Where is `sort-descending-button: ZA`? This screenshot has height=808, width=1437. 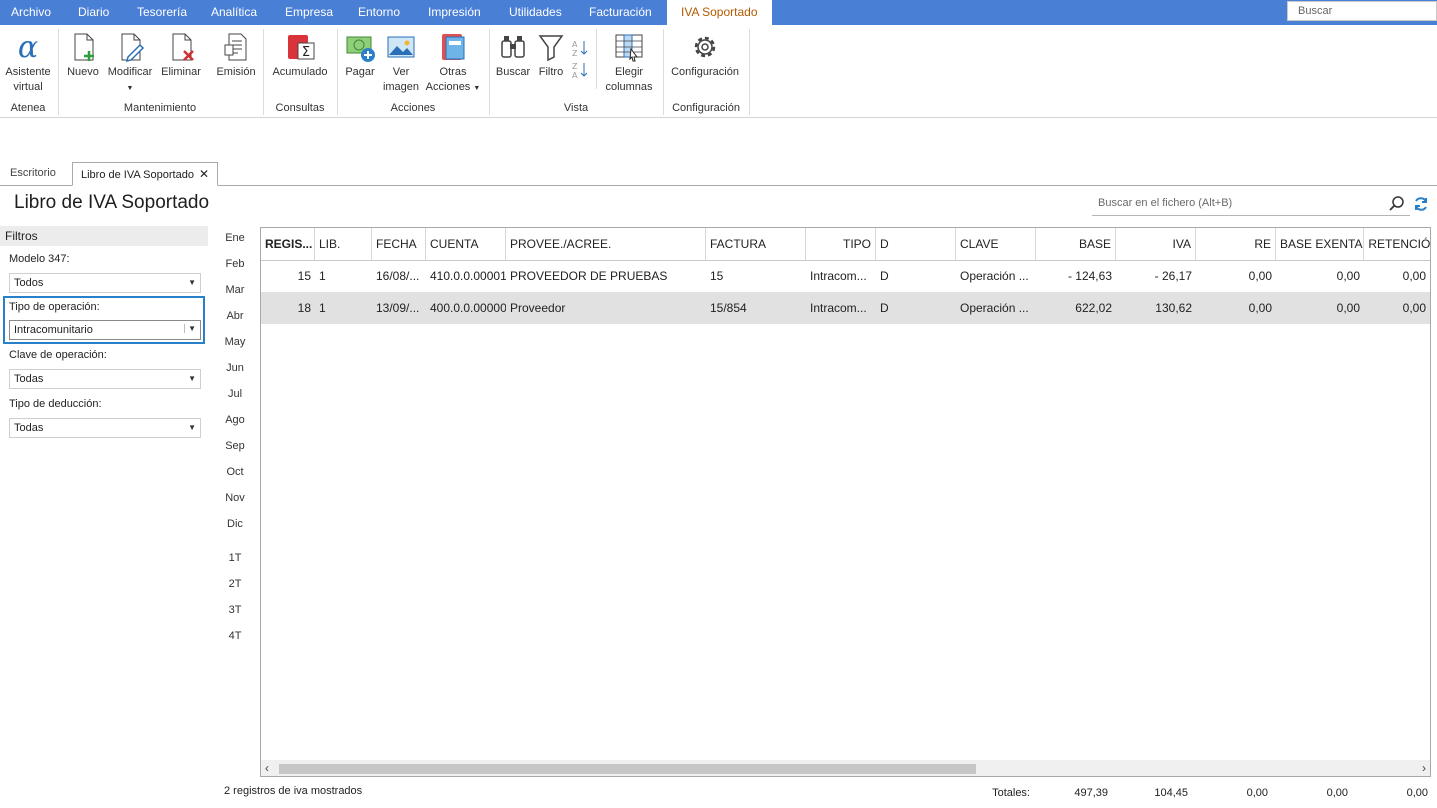
sort-descending-button: ZA is located at coordinates (580, 72).